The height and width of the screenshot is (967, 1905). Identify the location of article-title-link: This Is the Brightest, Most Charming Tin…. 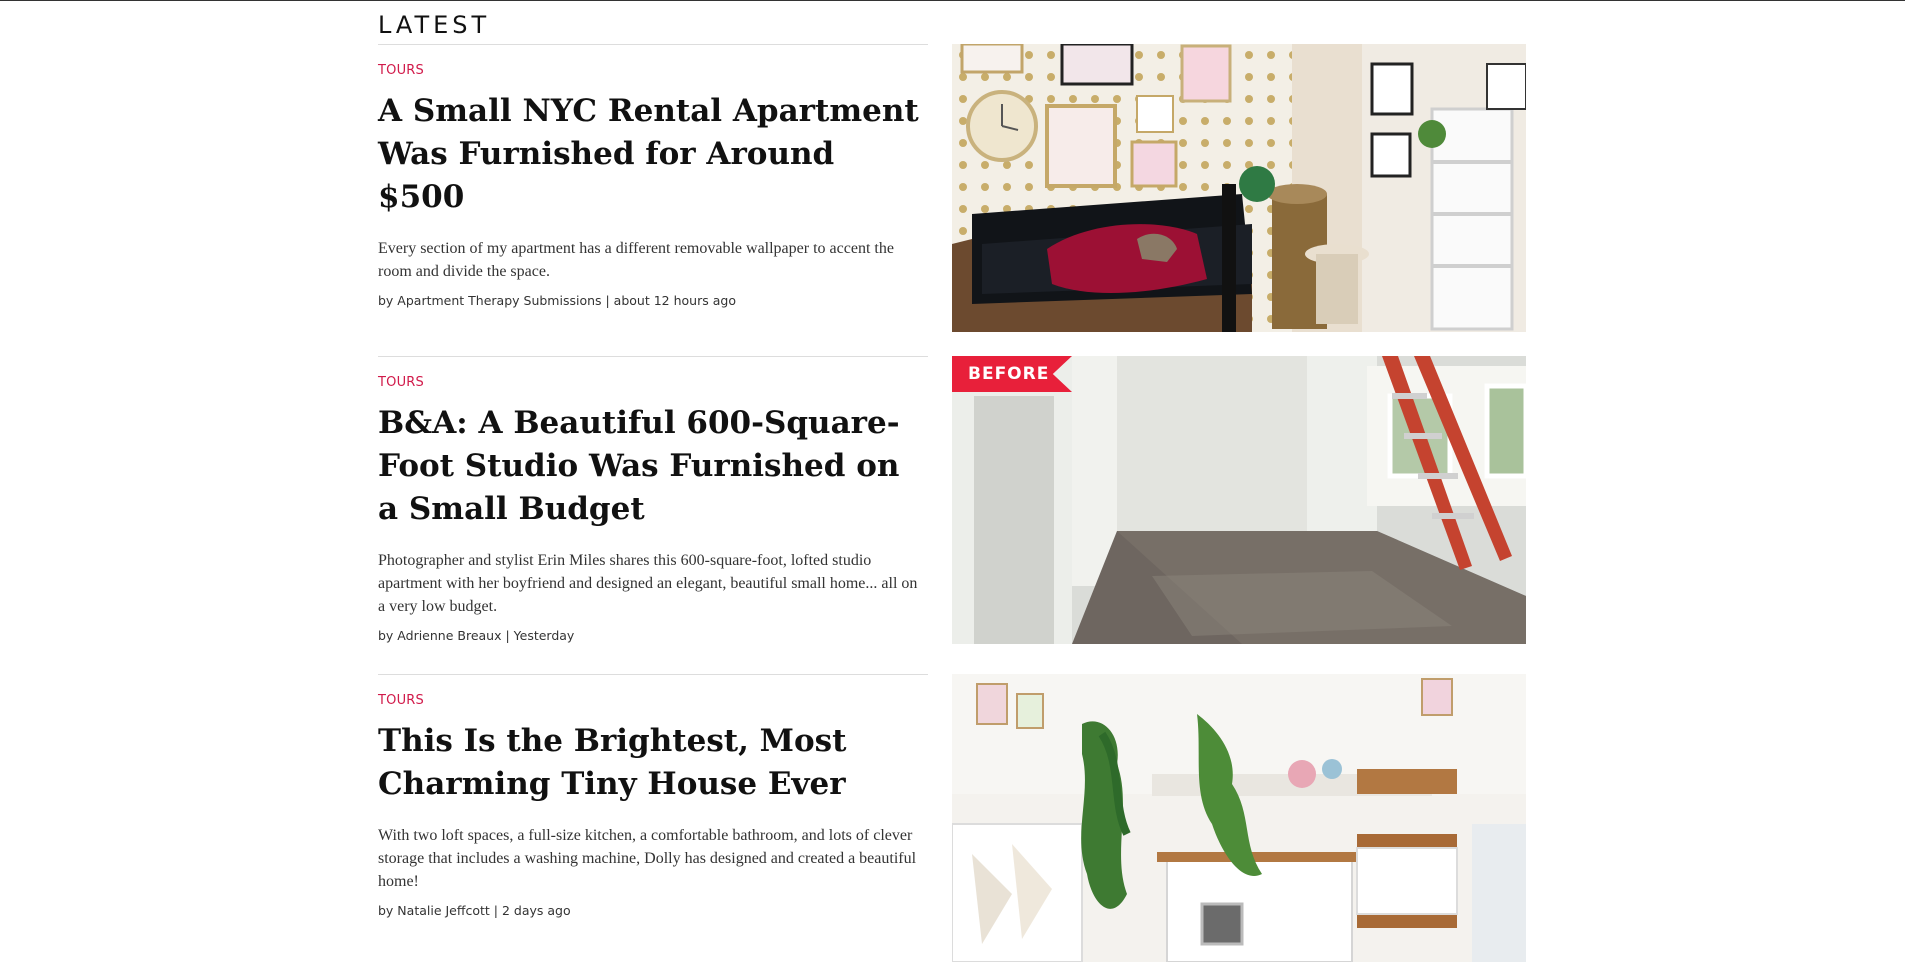
(653, 763).